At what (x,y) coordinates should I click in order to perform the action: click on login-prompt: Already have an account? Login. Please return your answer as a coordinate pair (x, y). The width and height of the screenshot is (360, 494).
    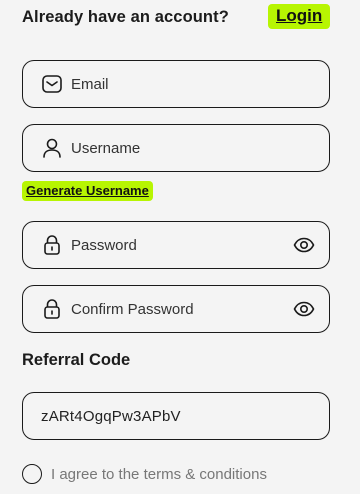
    Looking at the image, I should click on (180, 17).